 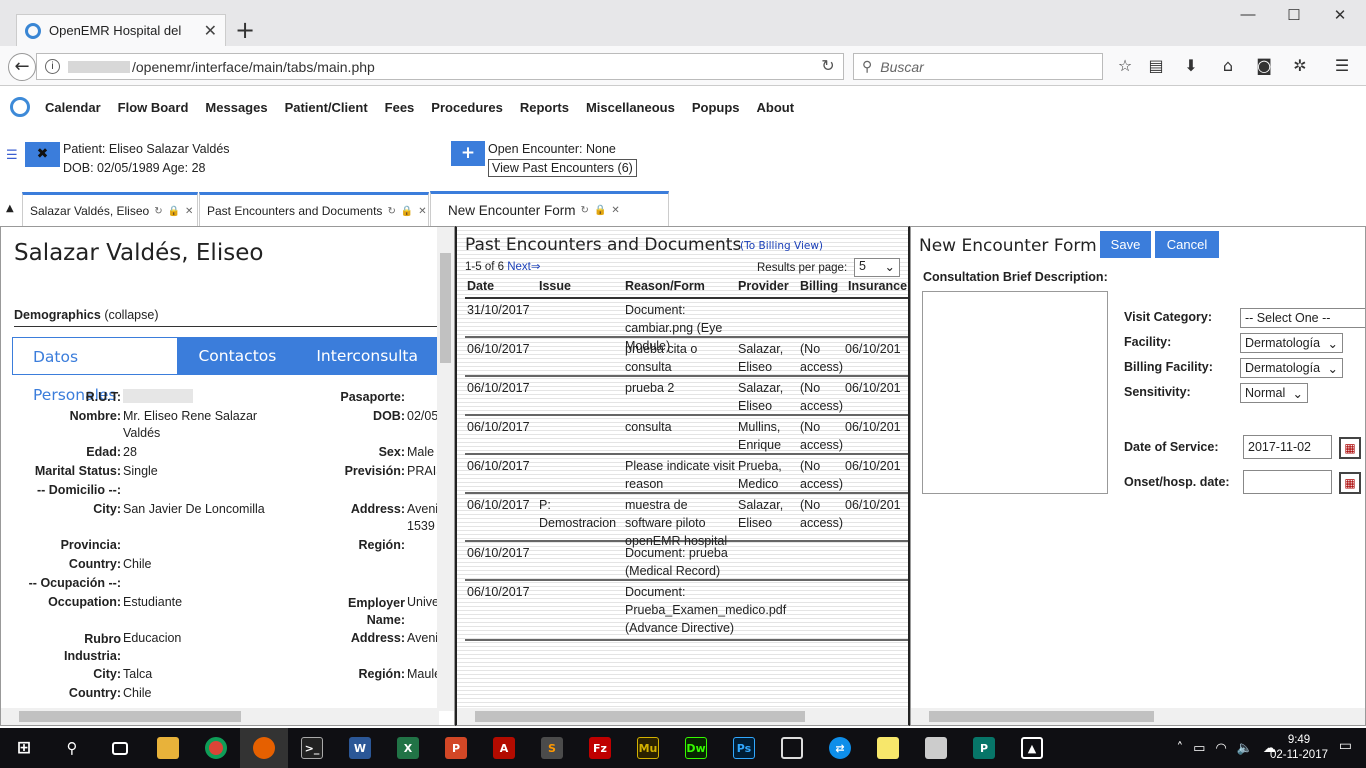 What do you see at coordinates (445, 469) in the screenshot?
I see `vertical-scrollbar` at bounding box center [445, 469].